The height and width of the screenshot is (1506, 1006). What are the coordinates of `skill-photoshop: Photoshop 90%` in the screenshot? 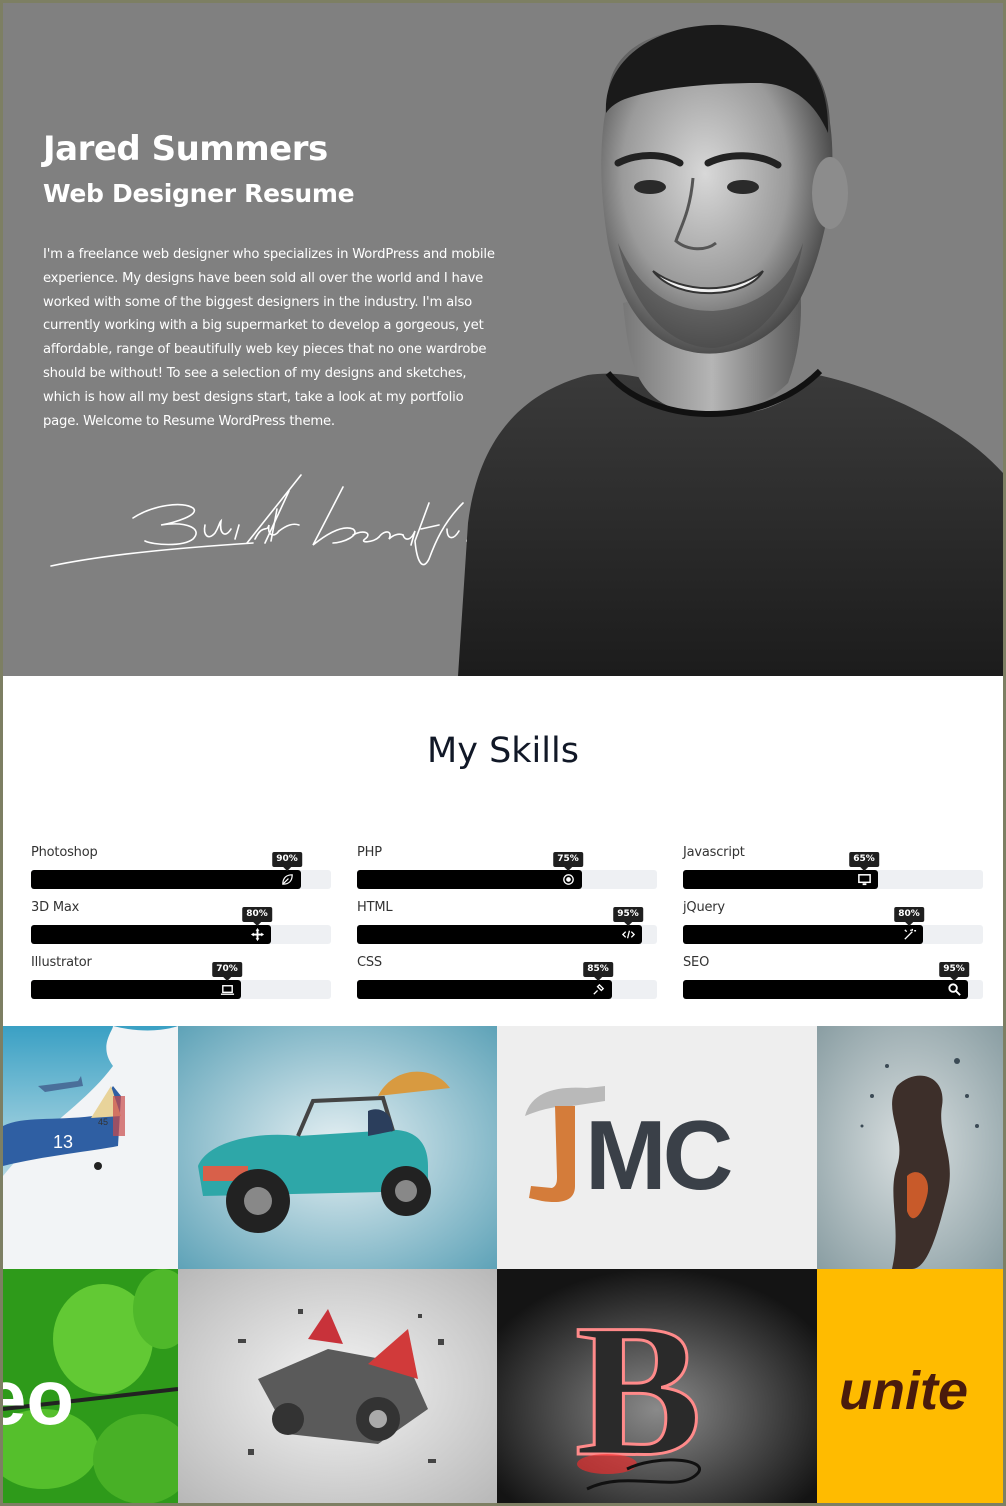 It's located at (181, 870).